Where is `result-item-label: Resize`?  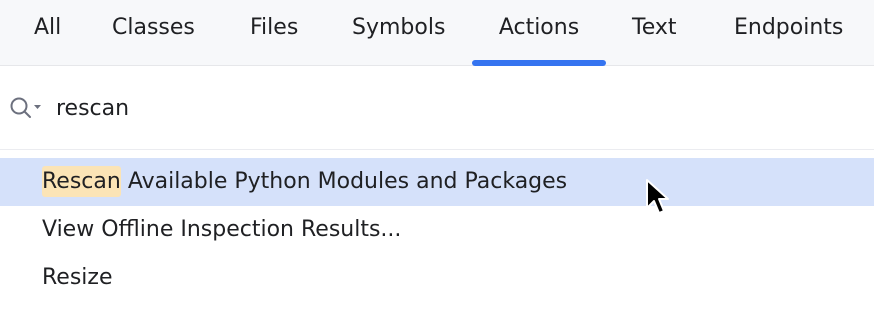 result-item-label: Resize is located at coordinates (77, 277).